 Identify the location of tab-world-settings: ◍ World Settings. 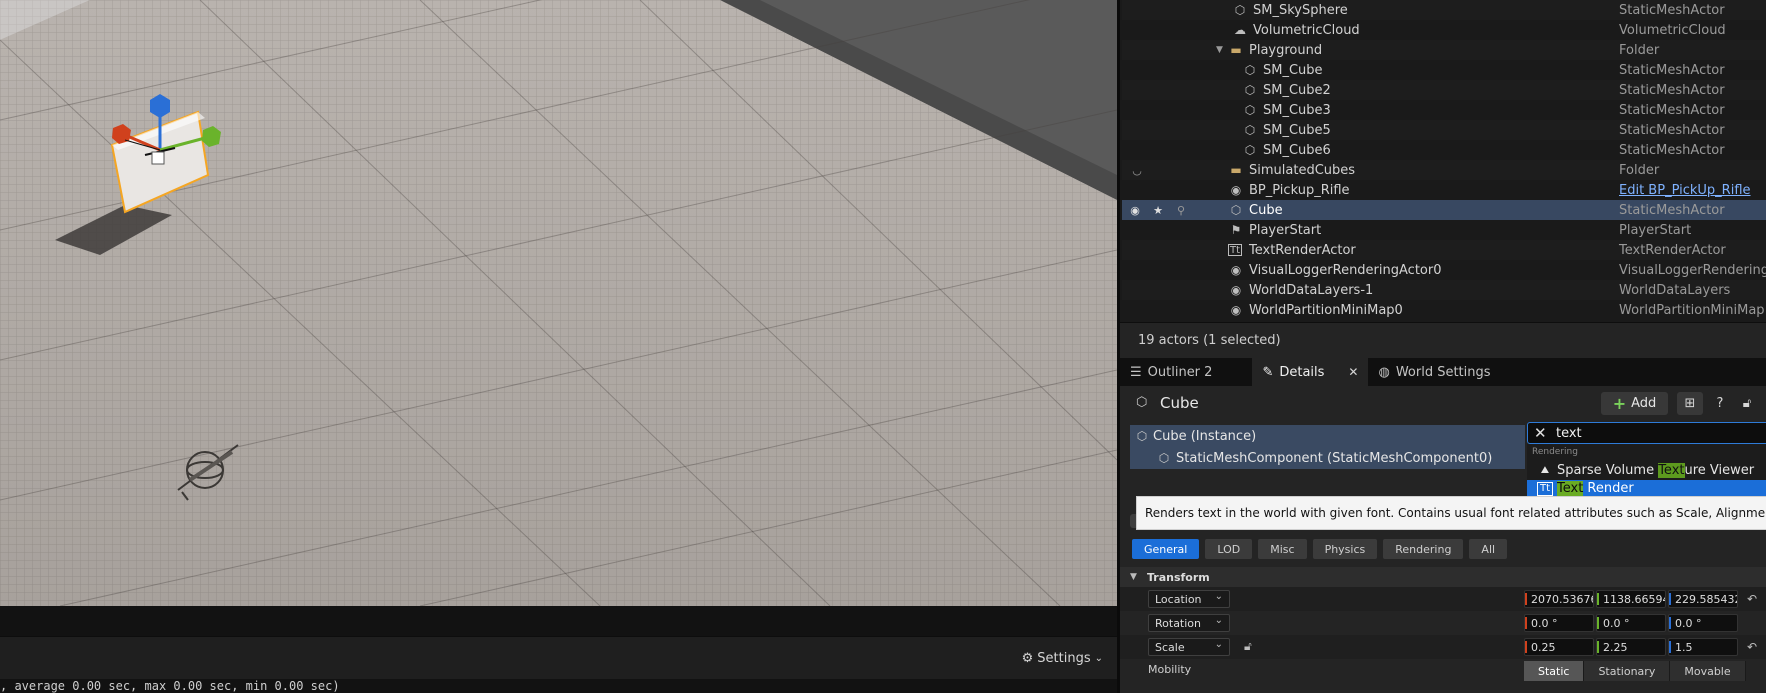
(1434, 372).